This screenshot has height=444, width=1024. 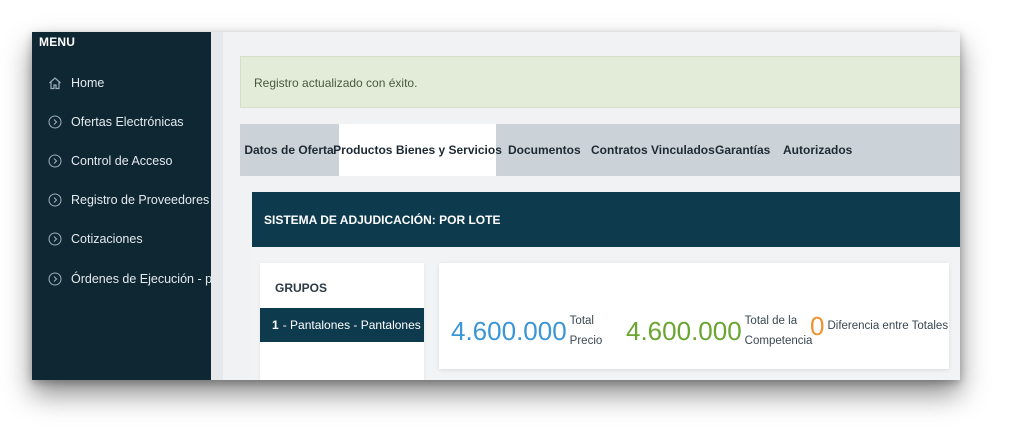 What do you see at coordinates (779, 331) in the screenshot?
I see `total-competencia-label: Total de la Competencia` at bounding box center [779, 331].